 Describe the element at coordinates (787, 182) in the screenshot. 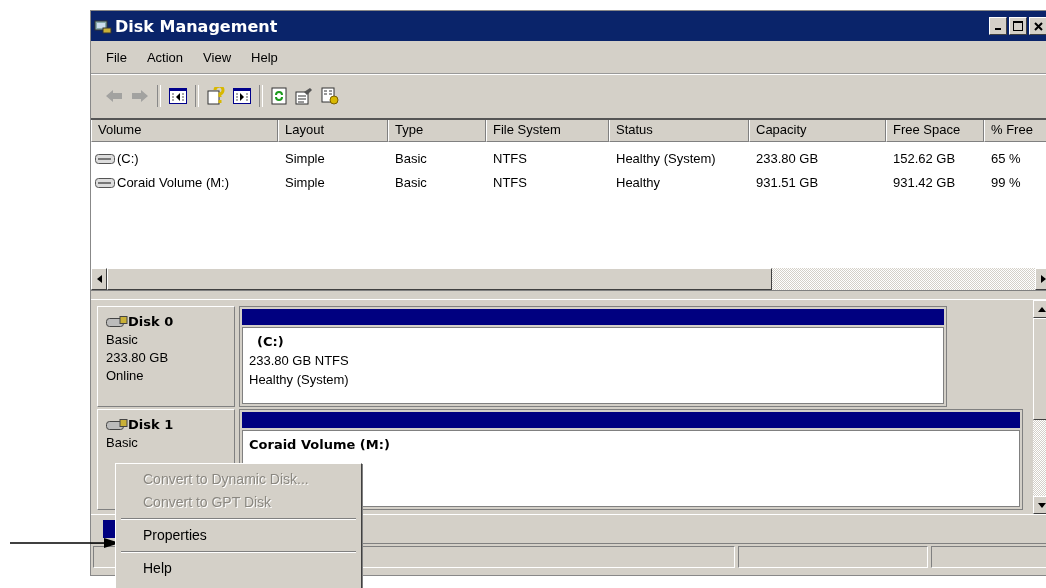

I see `table-cell: 931.51 GB` at that location.